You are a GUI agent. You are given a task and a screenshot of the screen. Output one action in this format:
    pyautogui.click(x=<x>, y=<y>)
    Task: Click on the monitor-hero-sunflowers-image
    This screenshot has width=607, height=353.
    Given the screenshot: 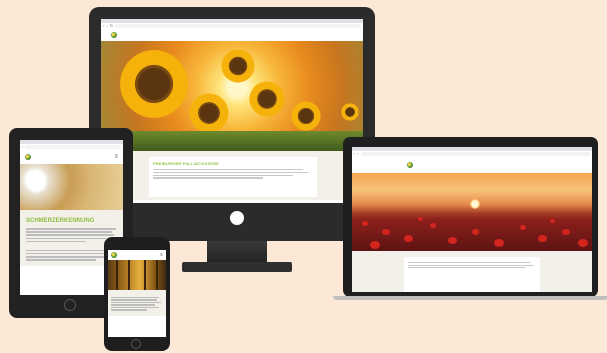 What is the action you would take?
    pyautogui.click(x=232, y=96)
    